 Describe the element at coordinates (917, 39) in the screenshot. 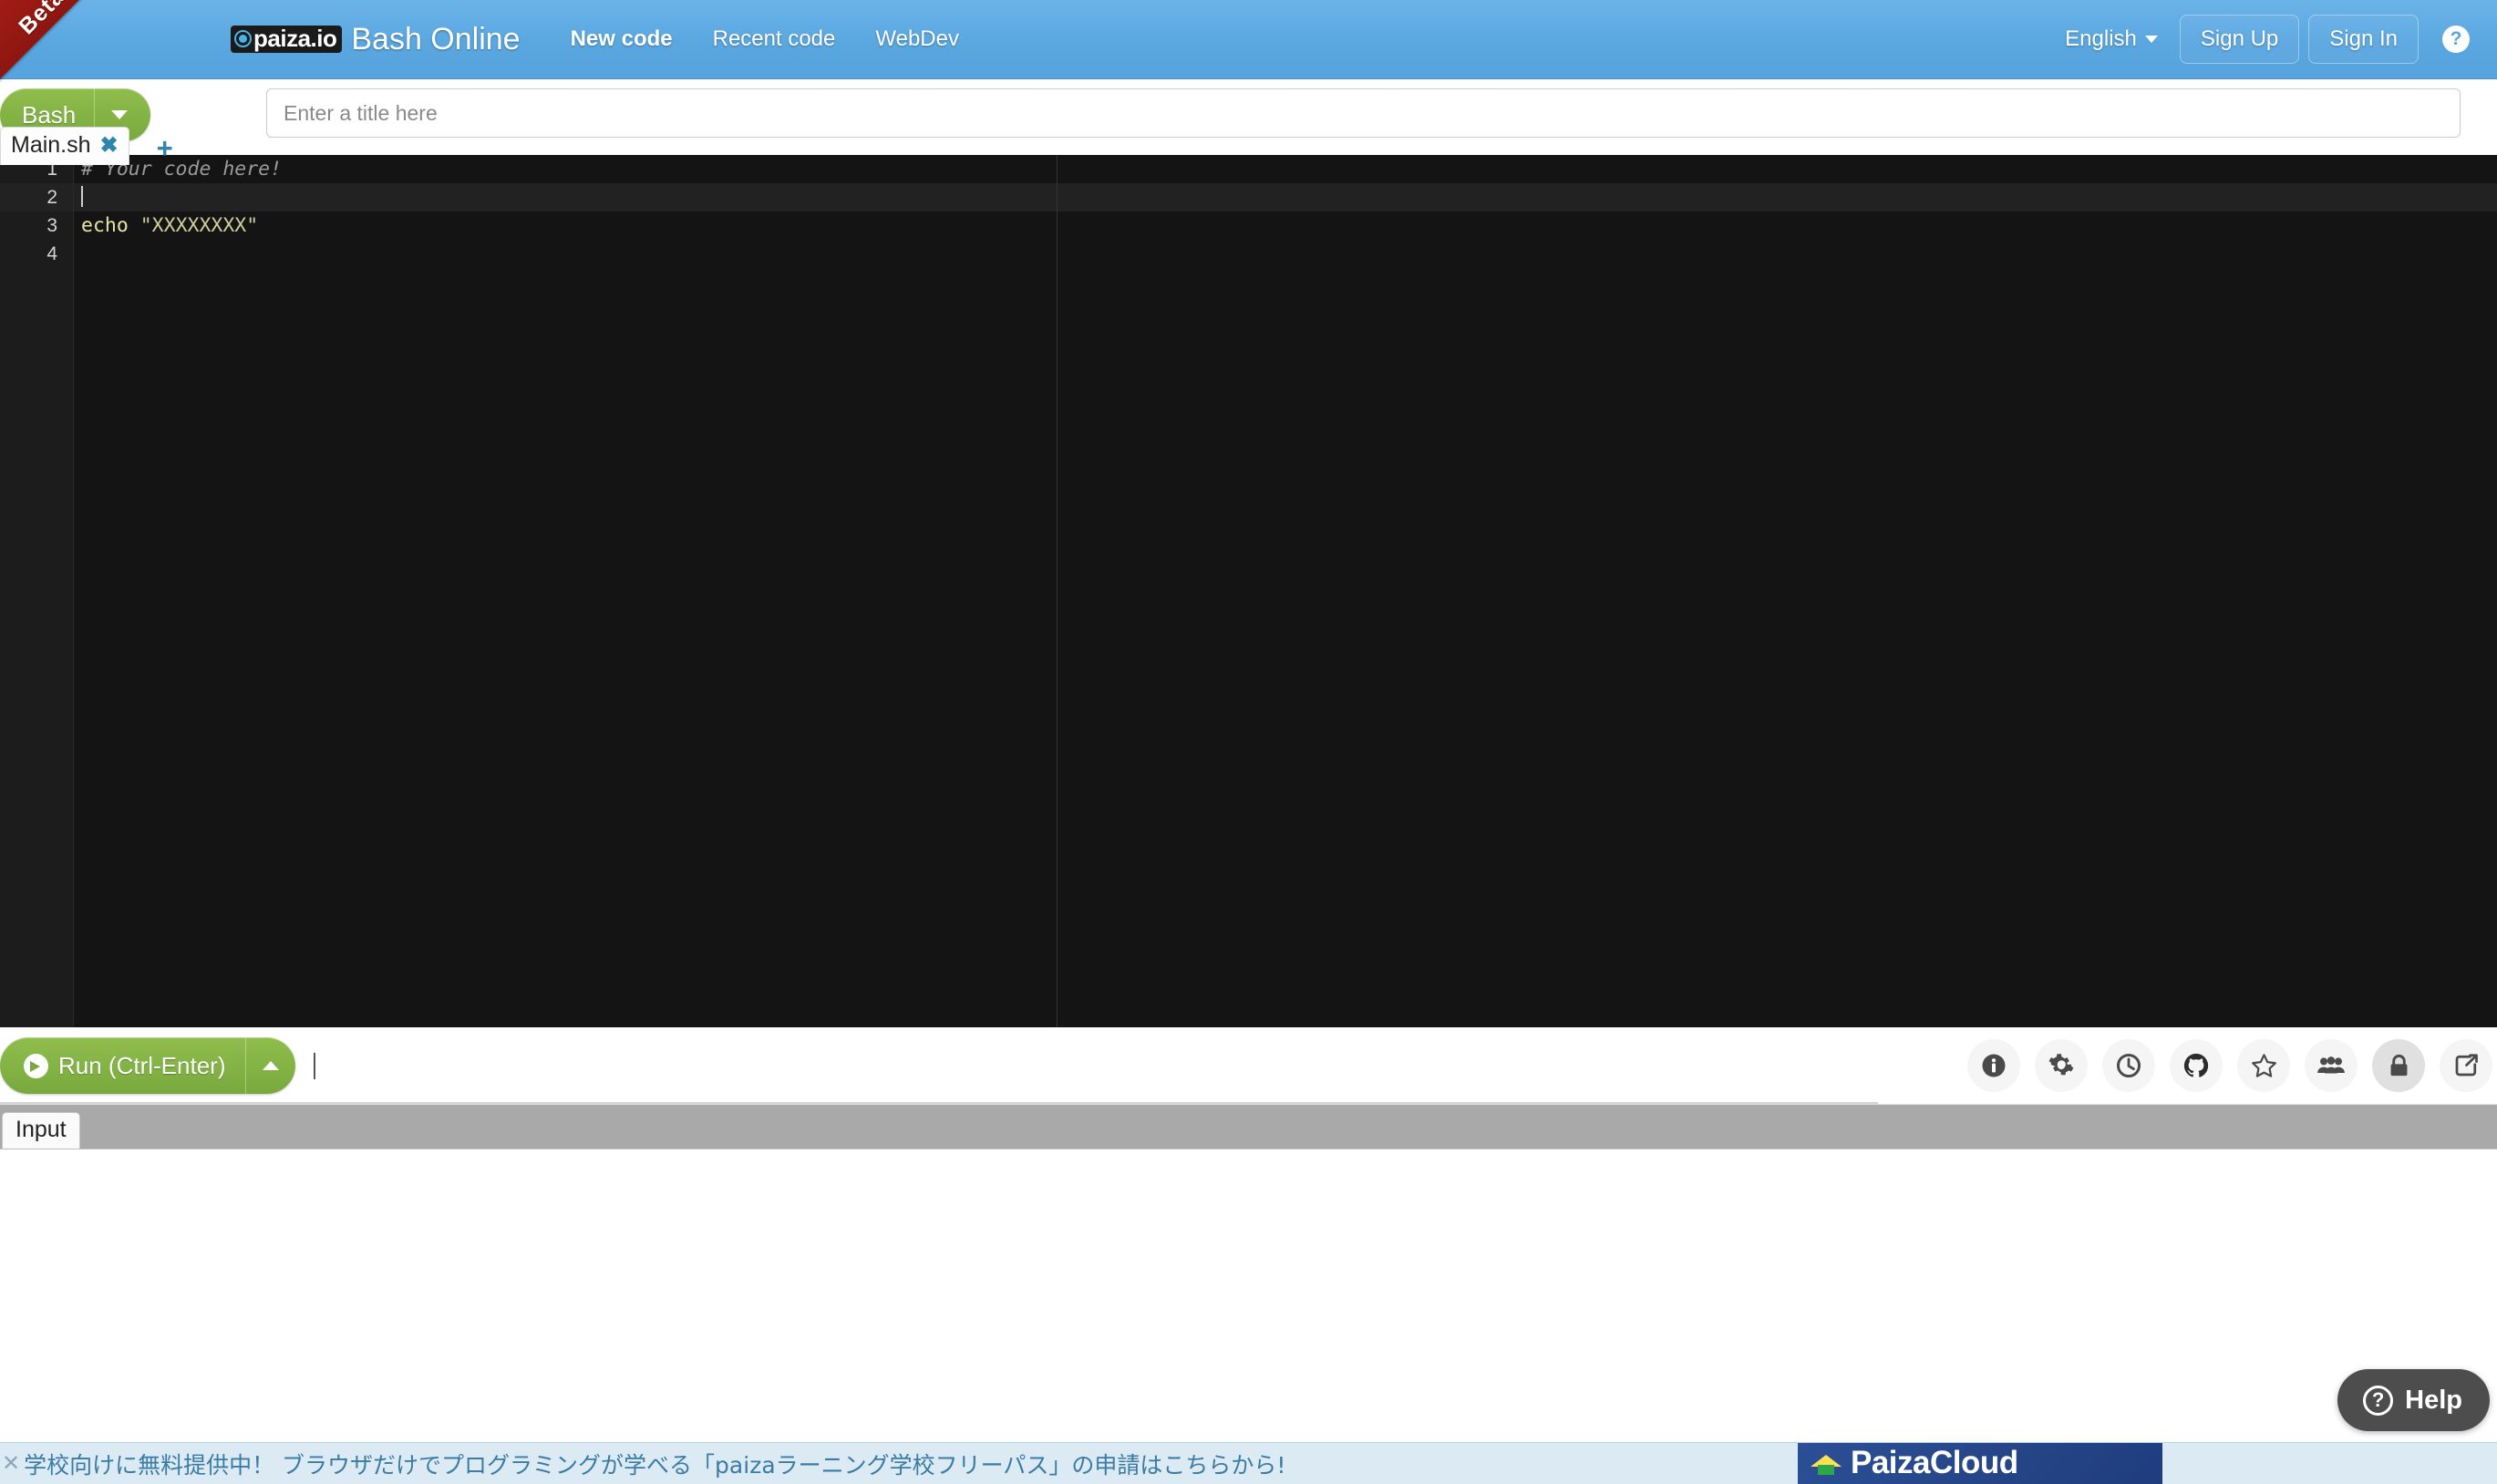

I see `nav-item-webdev: WebDev` at that location.